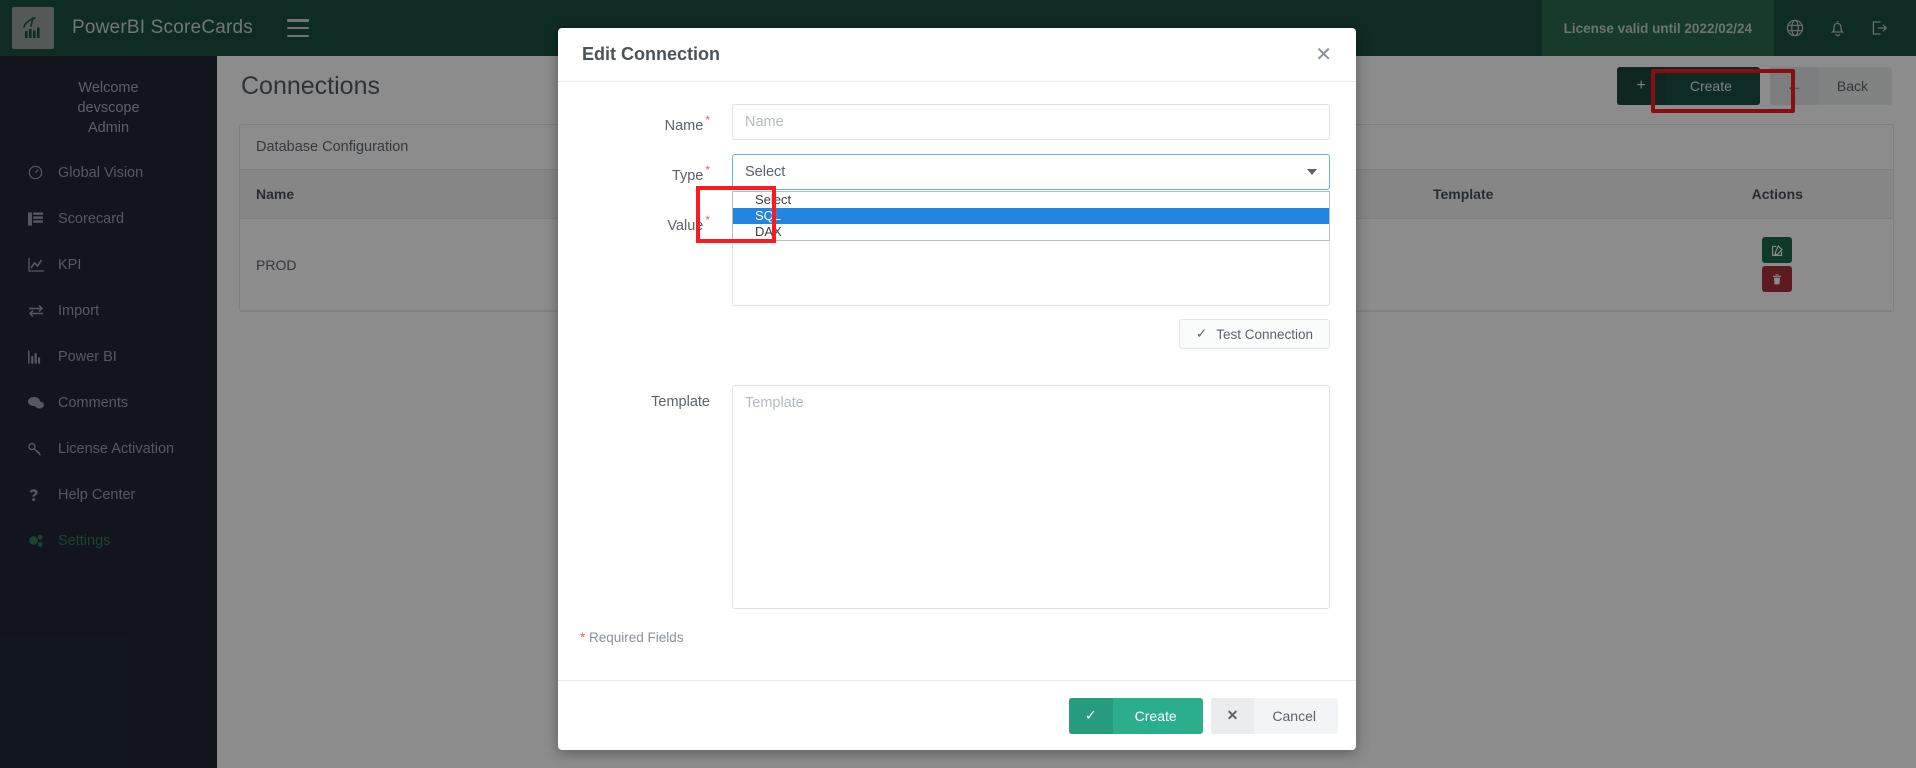 The height and width of the screenshot is (768, 1916). What do you see at coordinates (955, 637) in the screenshot?
I see `required-fields-note: * Required Fields` at bounding box center [955, 637].